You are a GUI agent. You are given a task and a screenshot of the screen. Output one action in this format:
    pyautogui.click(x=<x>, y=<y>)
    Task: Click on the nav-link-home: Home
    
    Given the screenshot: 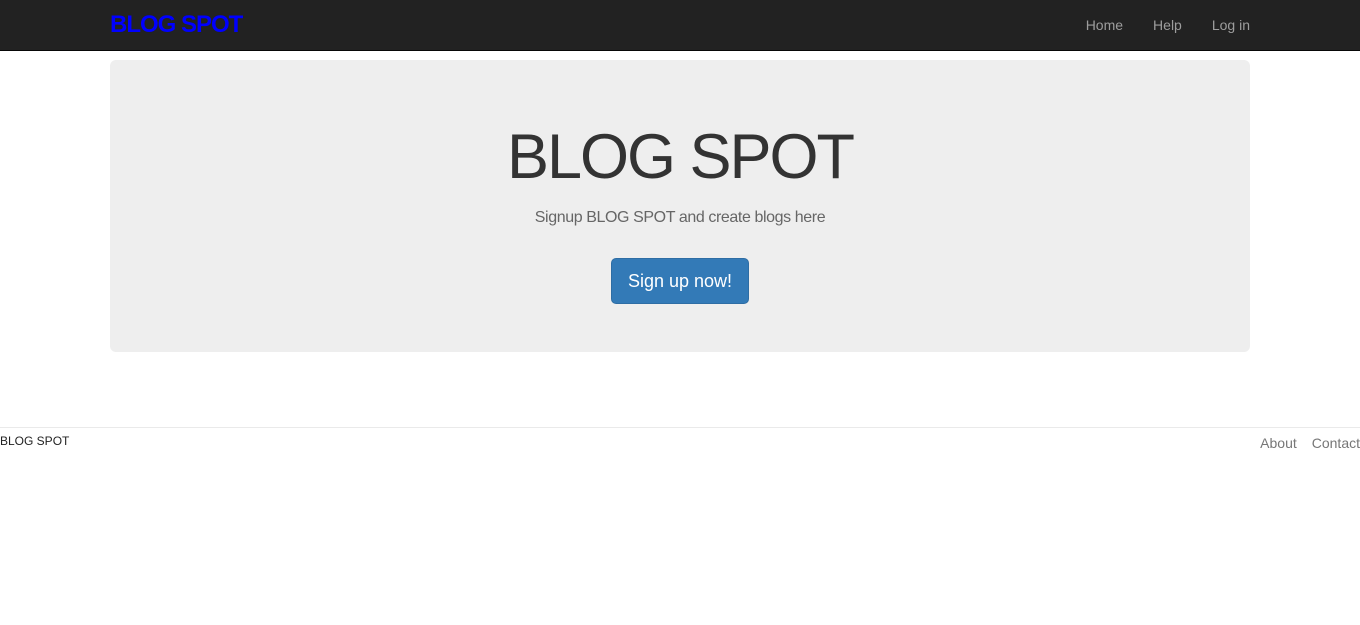 What is the action you would take?
    pyautogui.click(x=1104, y=25)
    